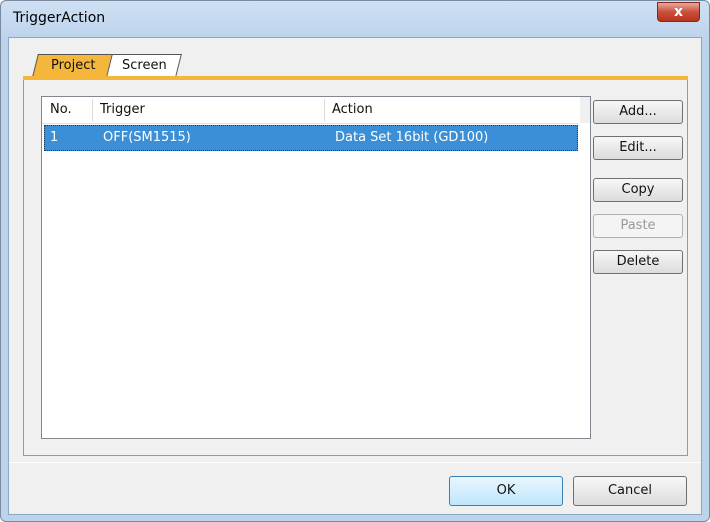  What do you see at coordinates (147, 137) in the screenshot?
I see `row-trigger: OFF(SM1515)` at bounding box center [147, 137].